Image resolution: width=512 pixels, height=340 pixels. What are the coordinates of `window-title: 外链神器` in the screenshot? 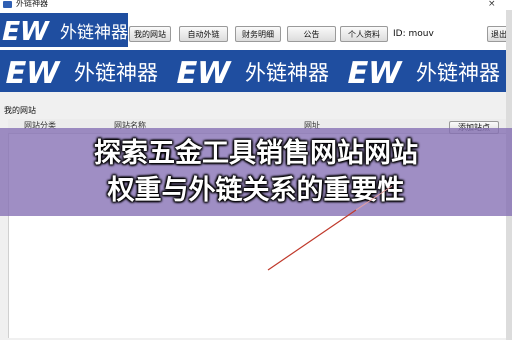 It's located at (32, 4).